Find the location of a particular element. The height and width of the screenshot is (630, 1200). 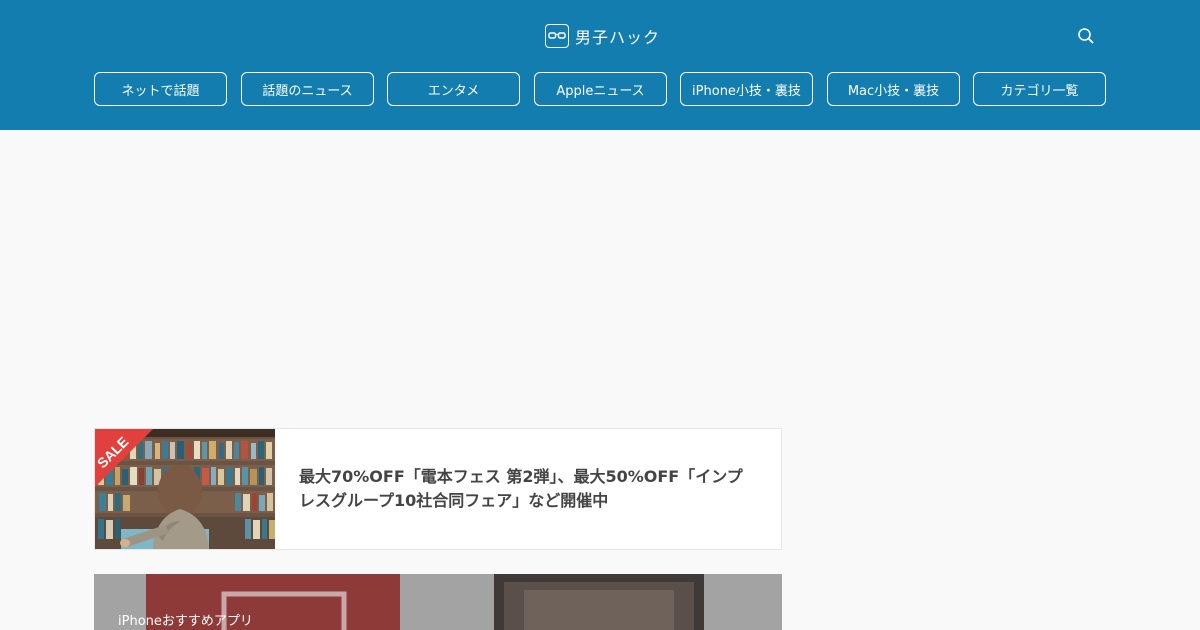

nav-item-iphone-tips: iPhone小技・裏技 is located at coordinates (746, 89).